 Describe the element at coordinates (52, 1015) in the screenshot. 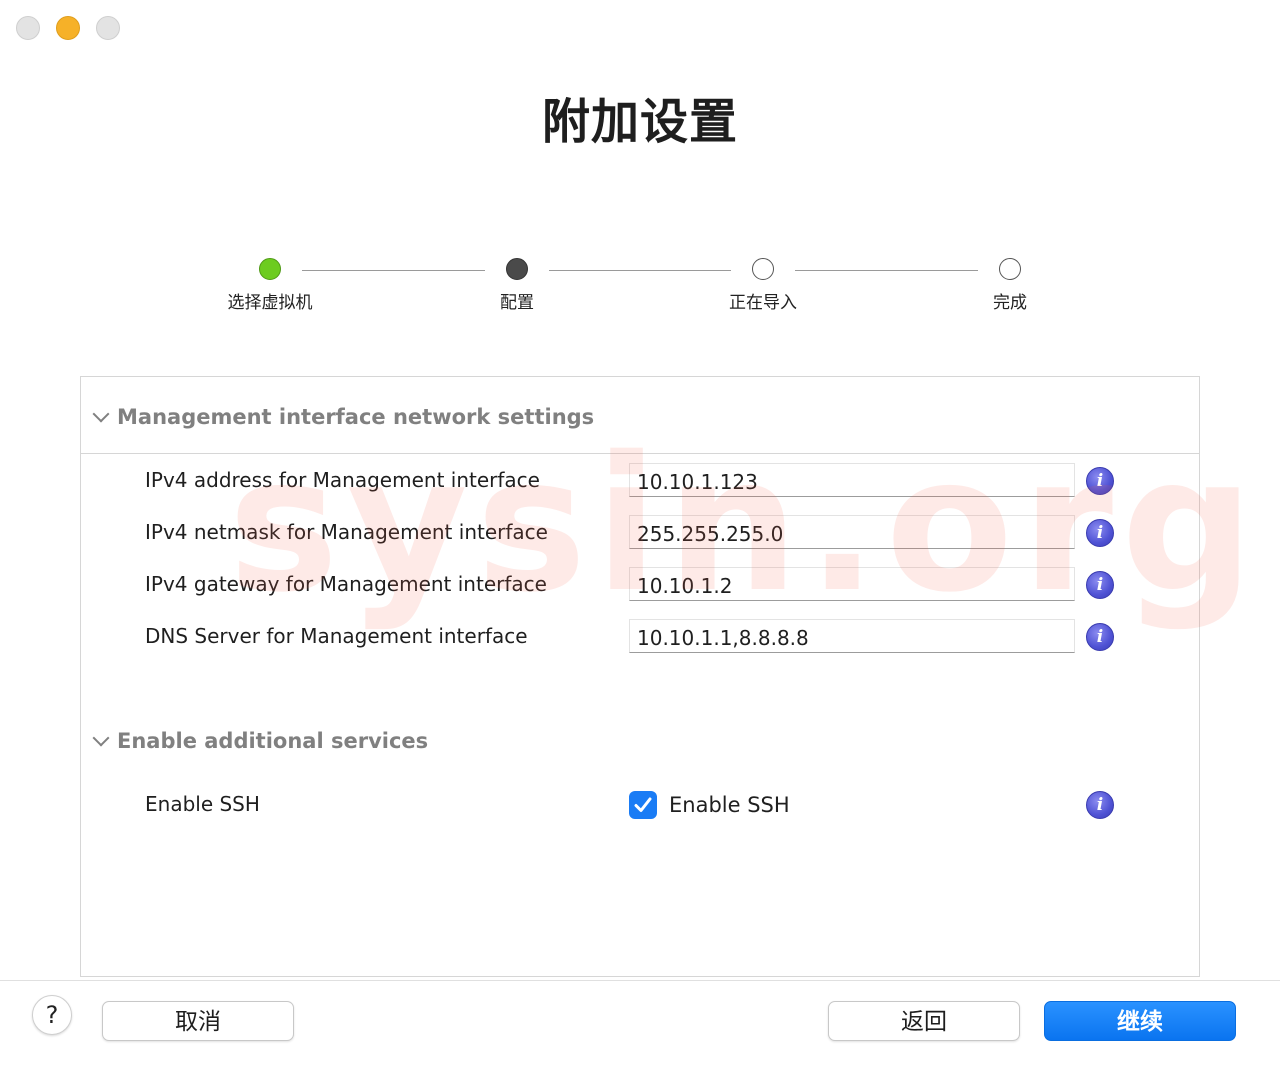

I see `help-button: ?` at that location.